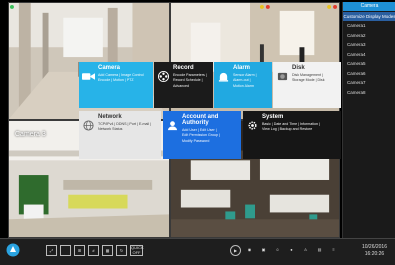  I want to click on menu-tile-subitem: Advanced, so click(191, 86).